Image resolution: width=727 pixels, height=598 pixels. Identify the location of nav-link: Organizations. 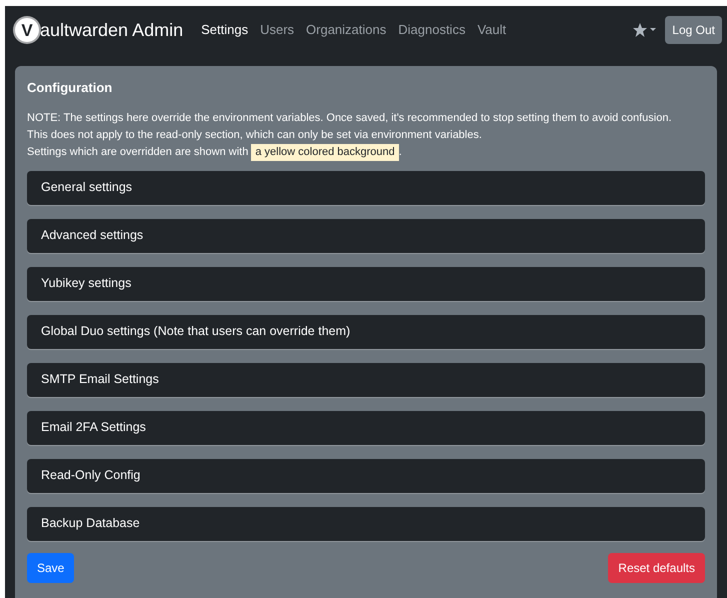
(346, 30).